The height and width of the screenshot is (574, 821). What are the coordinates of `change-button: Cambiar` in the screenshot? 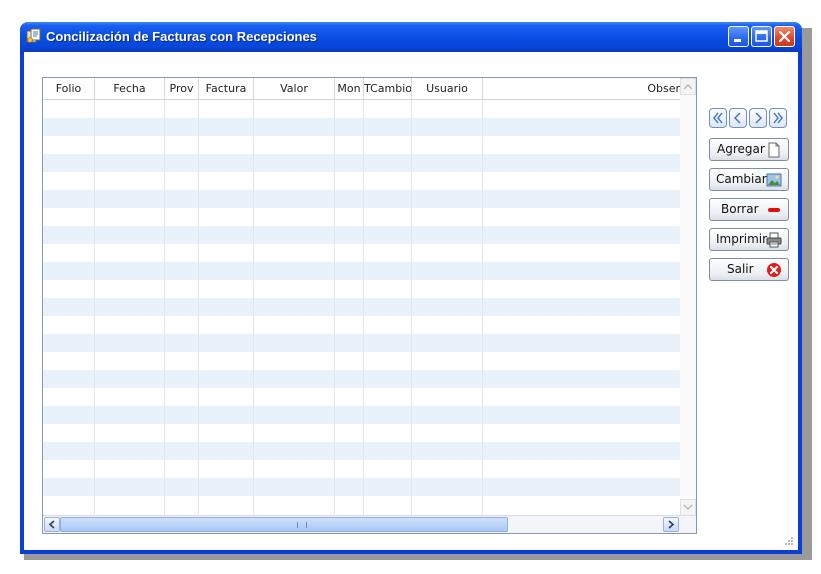 It's located at (749, 179).